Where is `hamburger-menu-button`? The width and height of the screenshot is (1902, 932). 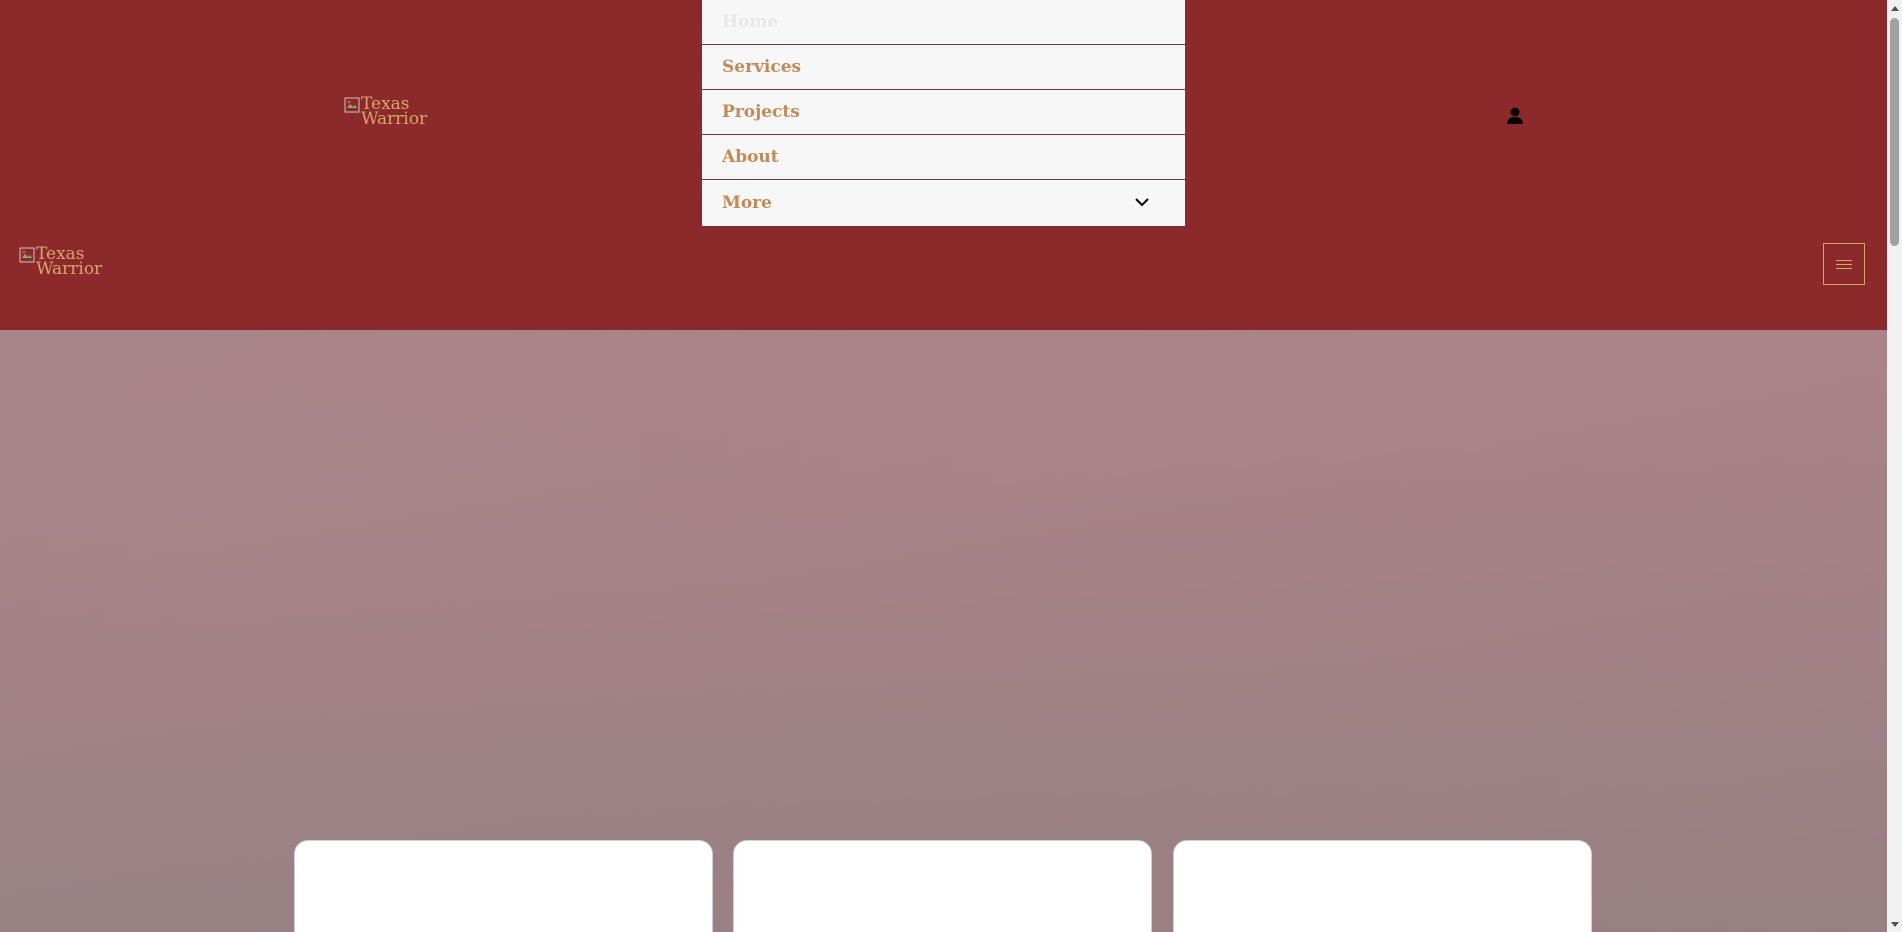 hamburger-menu-button is located at coordinates (1844, 264).